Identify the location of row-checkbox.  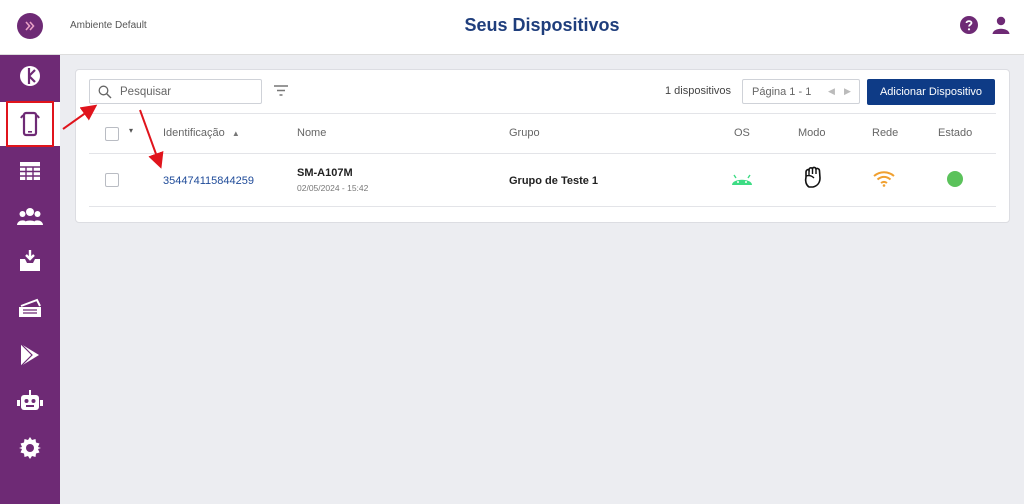
(112, 180).